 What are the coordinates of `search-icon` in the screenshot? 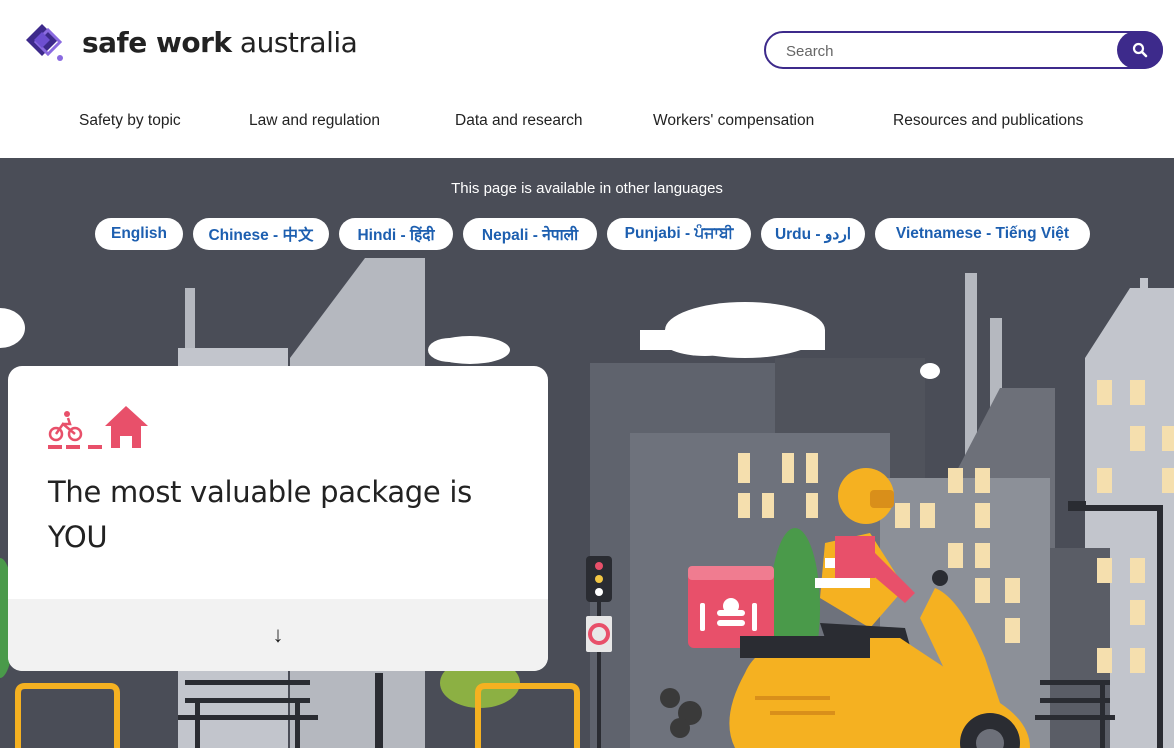 It's located at (1140, 50).